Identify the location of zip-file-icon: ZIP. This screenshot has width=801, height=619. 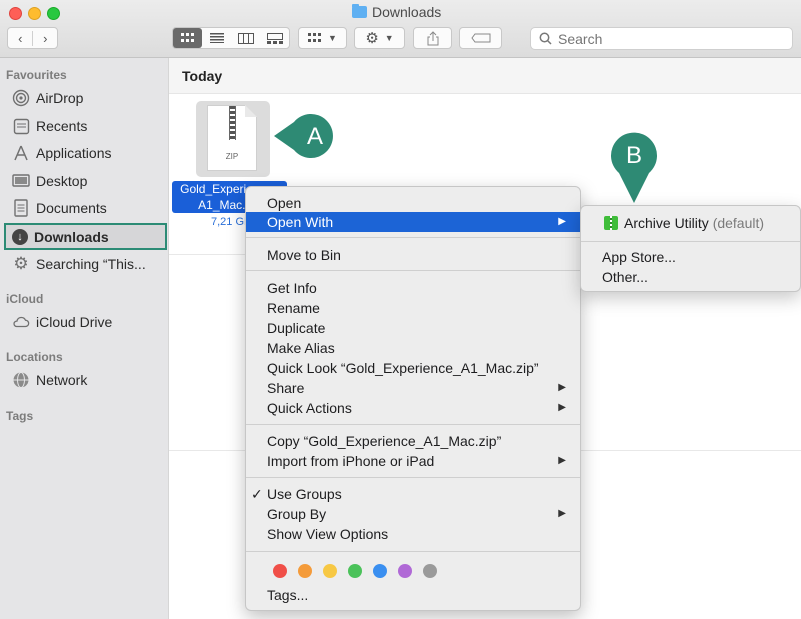
(232, 138).